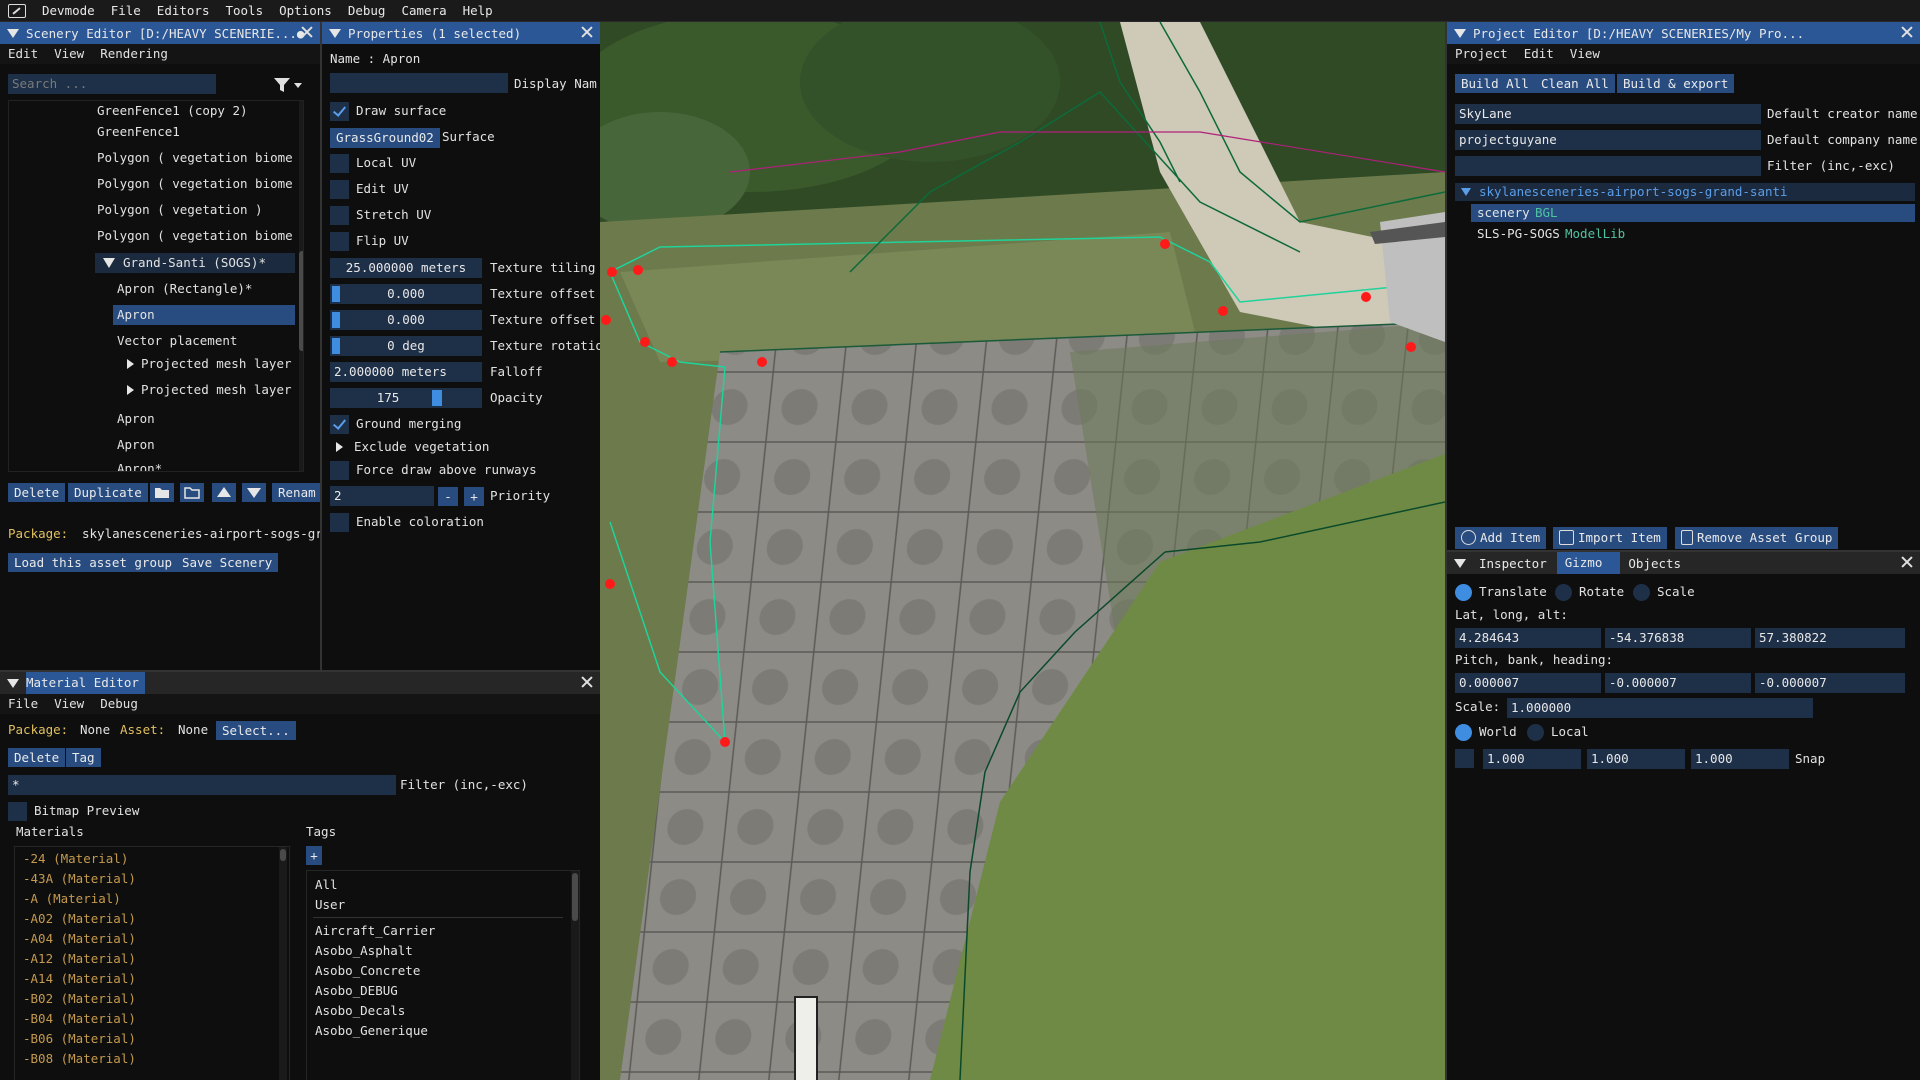  Describe the element at coordinates (1740, 759) in the screenshot. I see `snap-z-input: 1.000` at that location.